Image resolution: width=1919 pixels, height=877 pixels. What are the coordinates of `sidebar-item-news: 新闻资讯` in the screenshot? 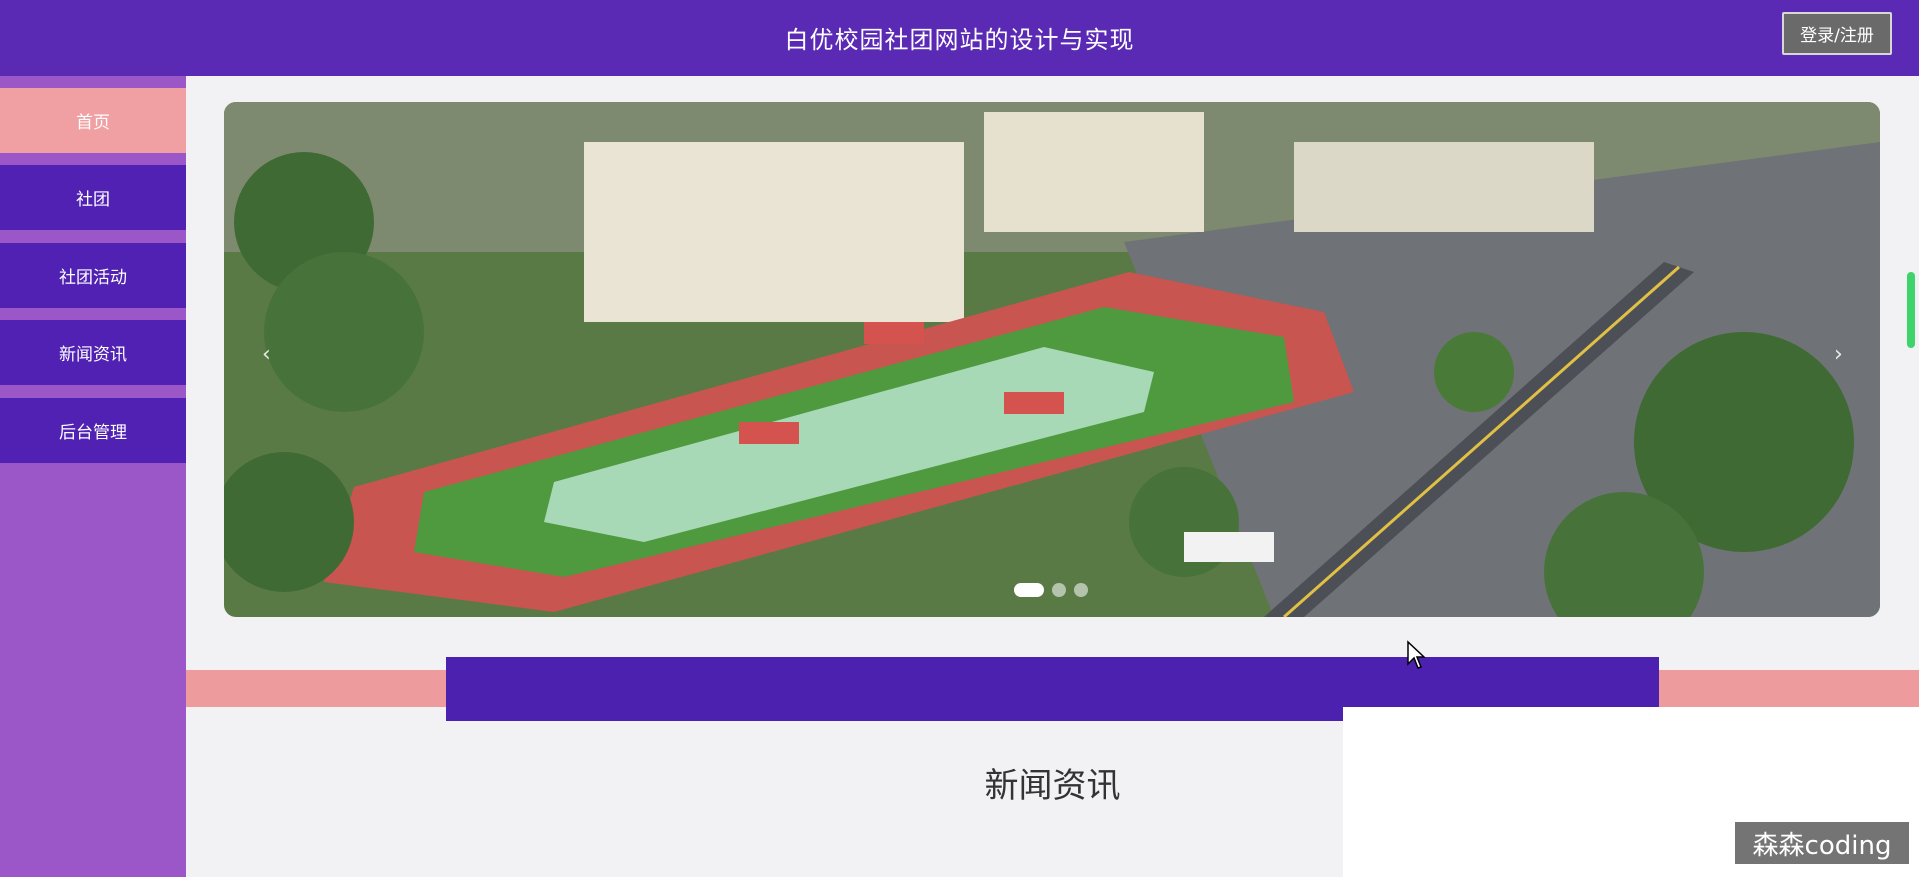 It's located at (93, 352).